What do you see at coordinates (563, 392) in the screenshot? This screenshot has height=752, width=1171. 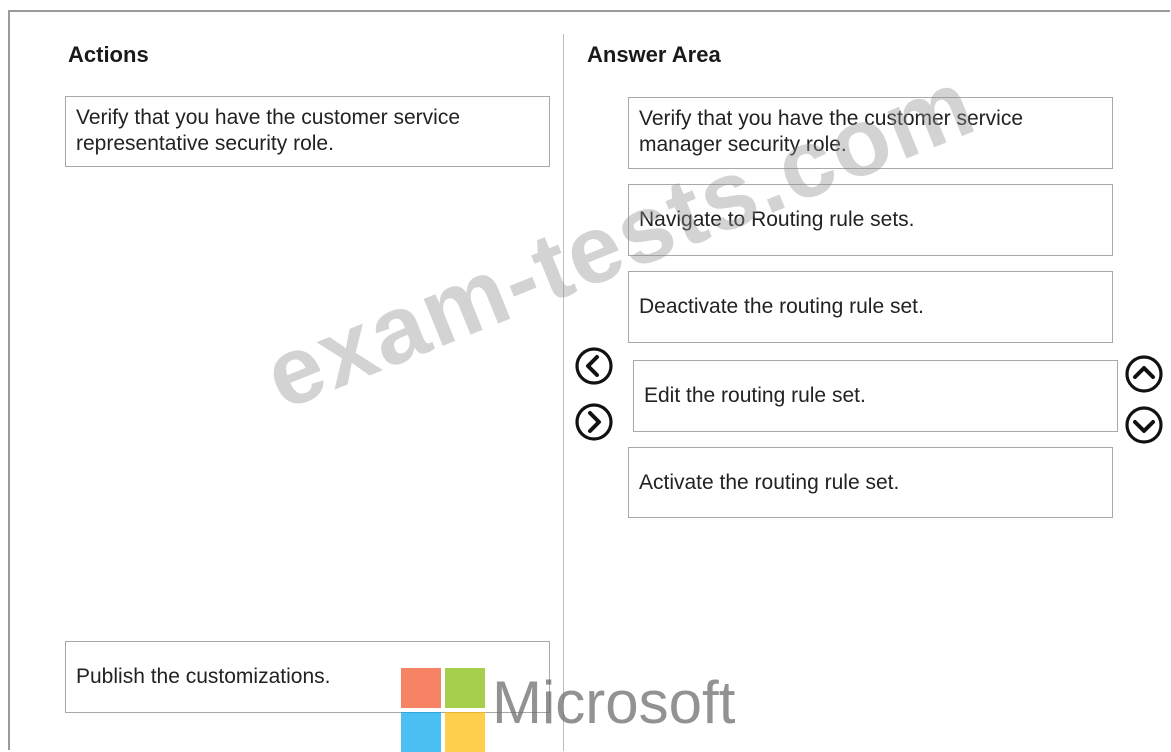 I see `column-divider` at bounding box center [563, 392].